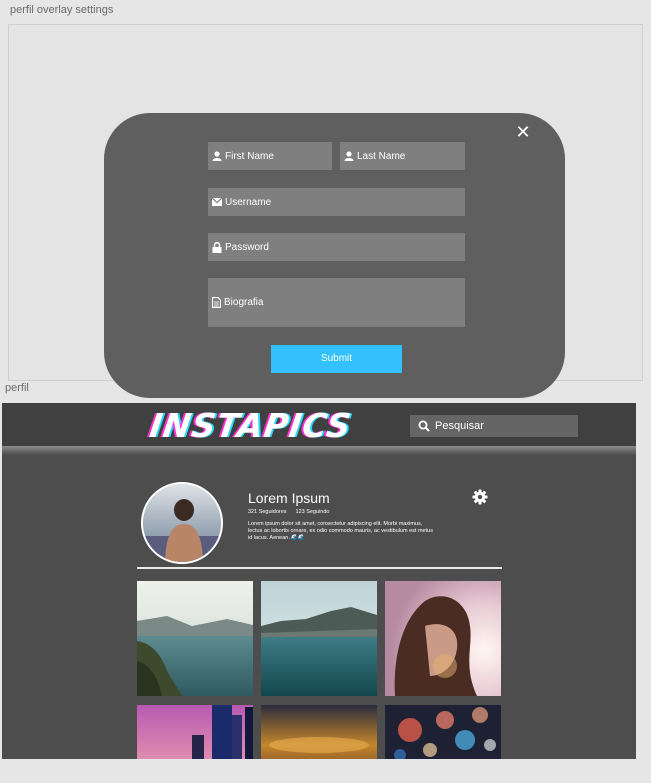 The width and height of the screenshot is (651, 783). What do you see at coordinates (319, 568) in the screenshot?
I see `profile-divider` at bounding box center [319, 568].